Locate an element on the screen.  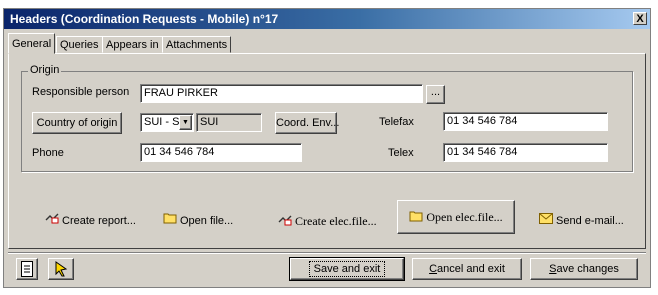
pointer-button is located at coordinates (61, 269).